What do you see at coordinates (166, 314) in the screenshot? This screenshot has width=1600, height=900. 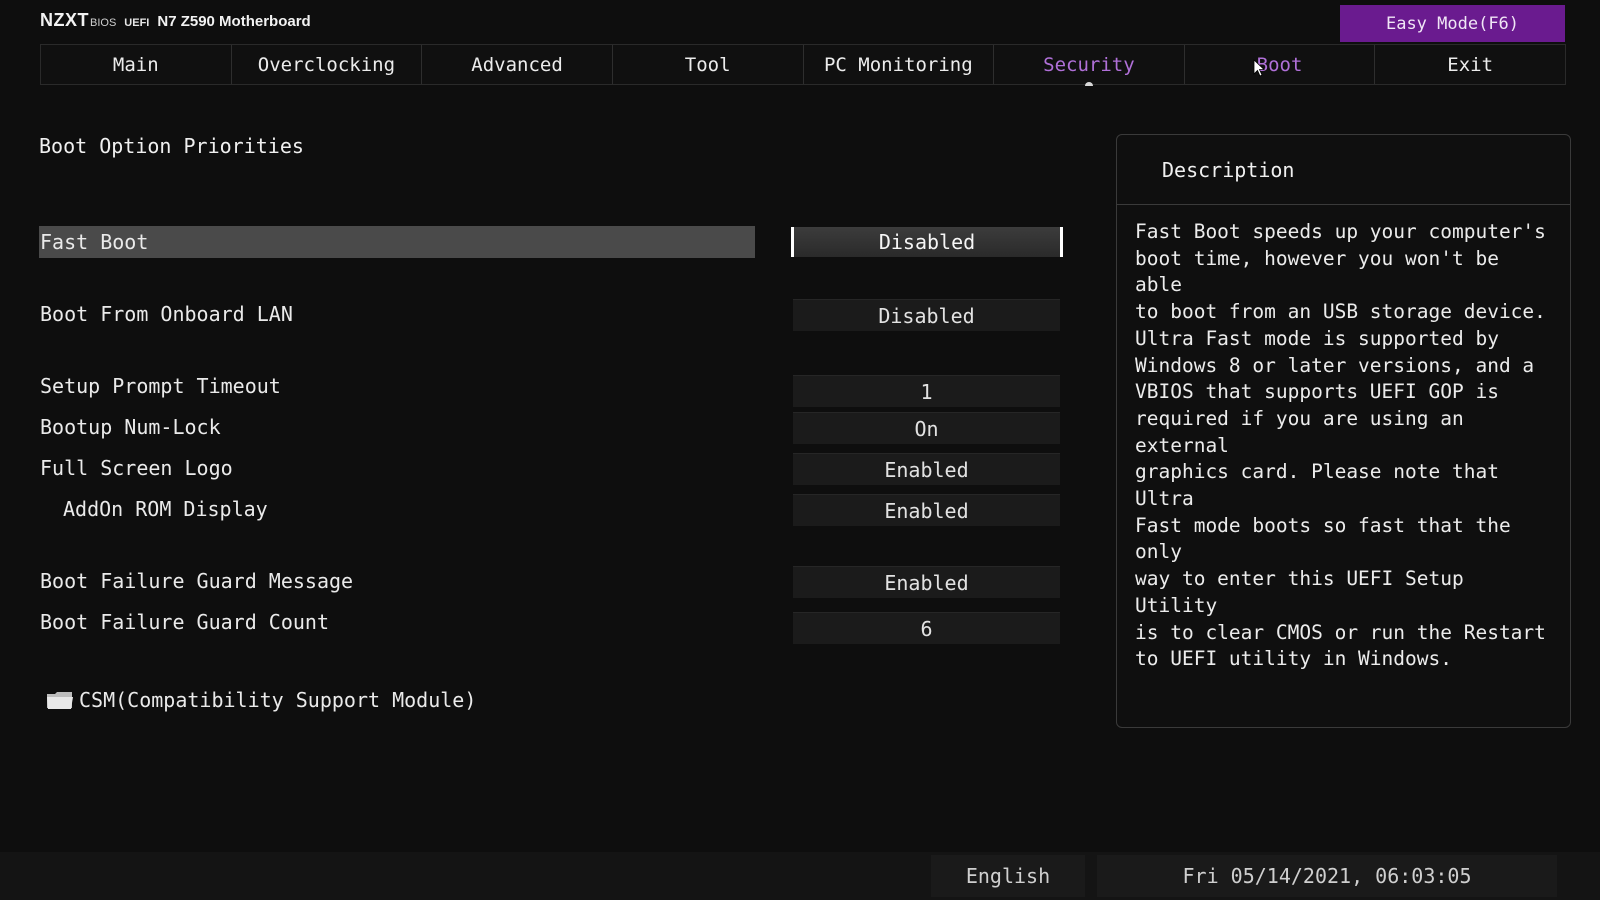 I see `setting-boot-from-onboard-lan: Boot From Onboard LAN` at bounding box center [166, 314].